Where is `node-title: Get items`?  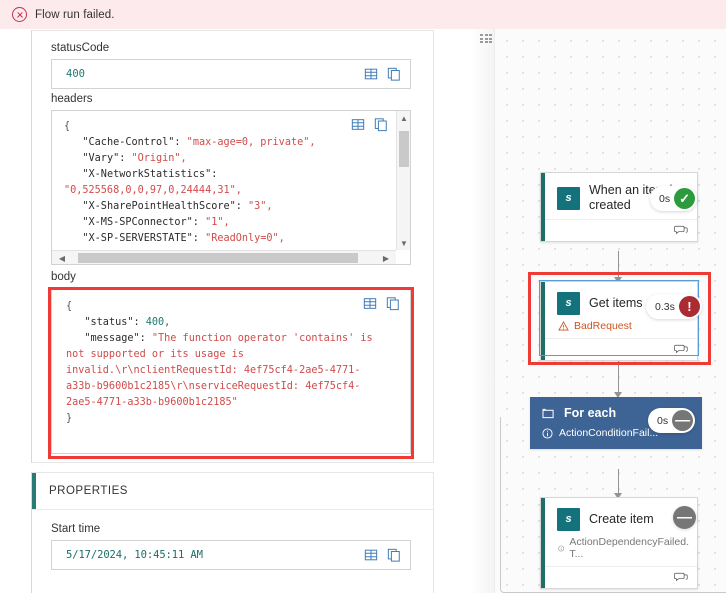
node-title: Get items is located at coordinates (616, 303).